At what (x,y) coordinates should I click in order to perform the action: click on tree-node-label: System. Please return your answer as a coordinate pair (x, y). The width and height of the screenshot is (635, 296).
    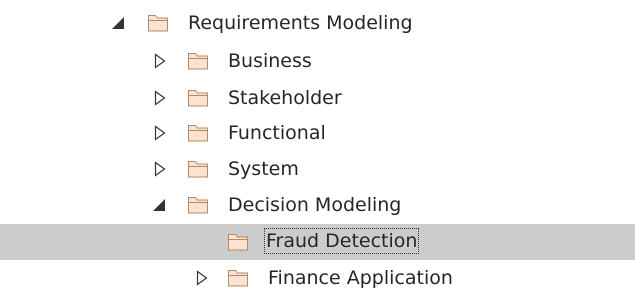
    Looking at the image, I should click on (263, 169).